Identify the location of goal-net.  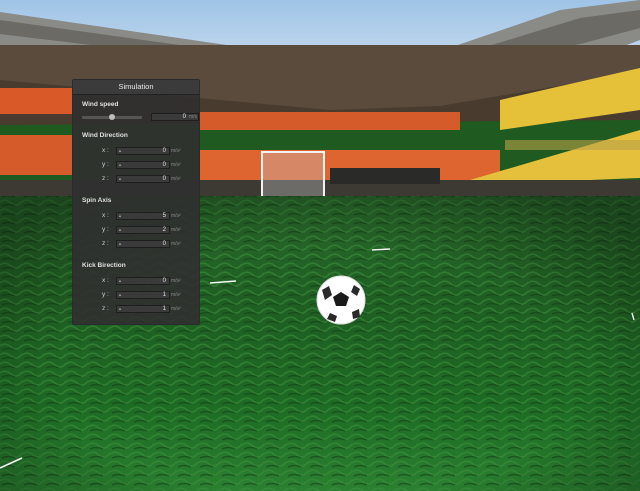
(293, 176).